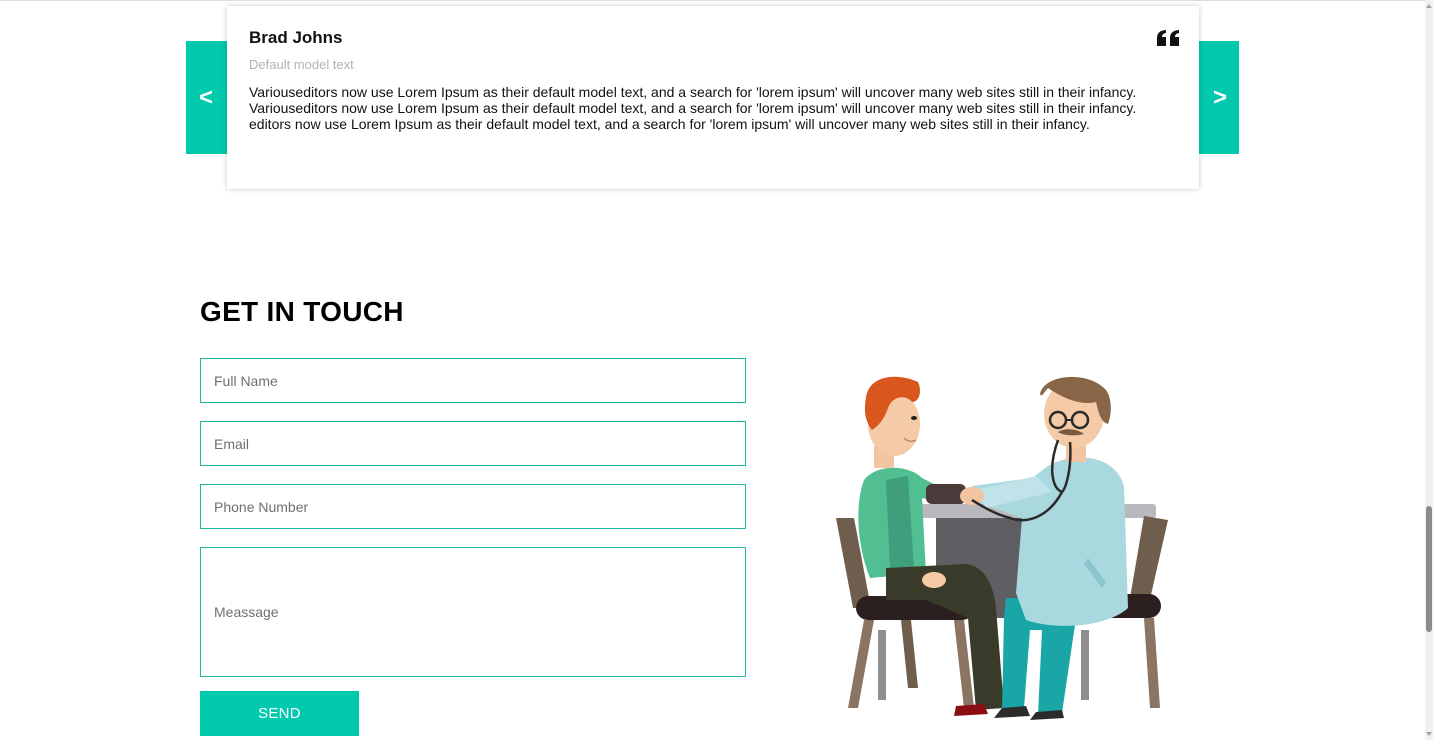 Image resolution: width=1433 pixels, height=740 pixels. Describe the element at coordinates (206, 97) in the screenshot. I see `slider-prev-button: <` at that location.